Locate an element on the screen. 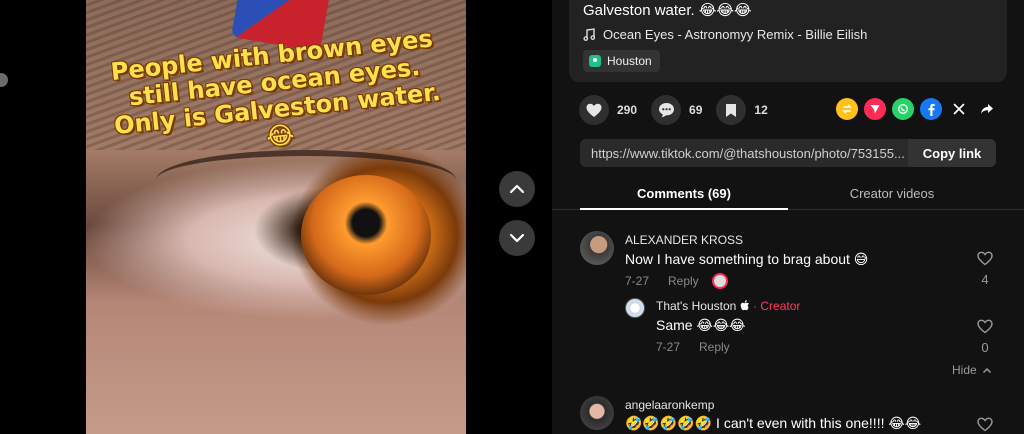 The image size is (1024, 434). like-count: 290 is located at coordinates (627, 110).